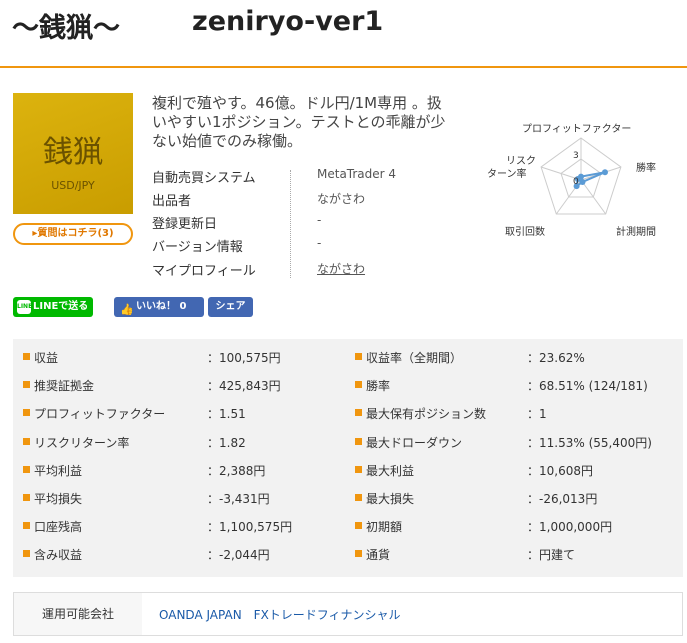 The image size is (687, 643). I want to click on stat-value: ：-2,044円, so click(238, 555).